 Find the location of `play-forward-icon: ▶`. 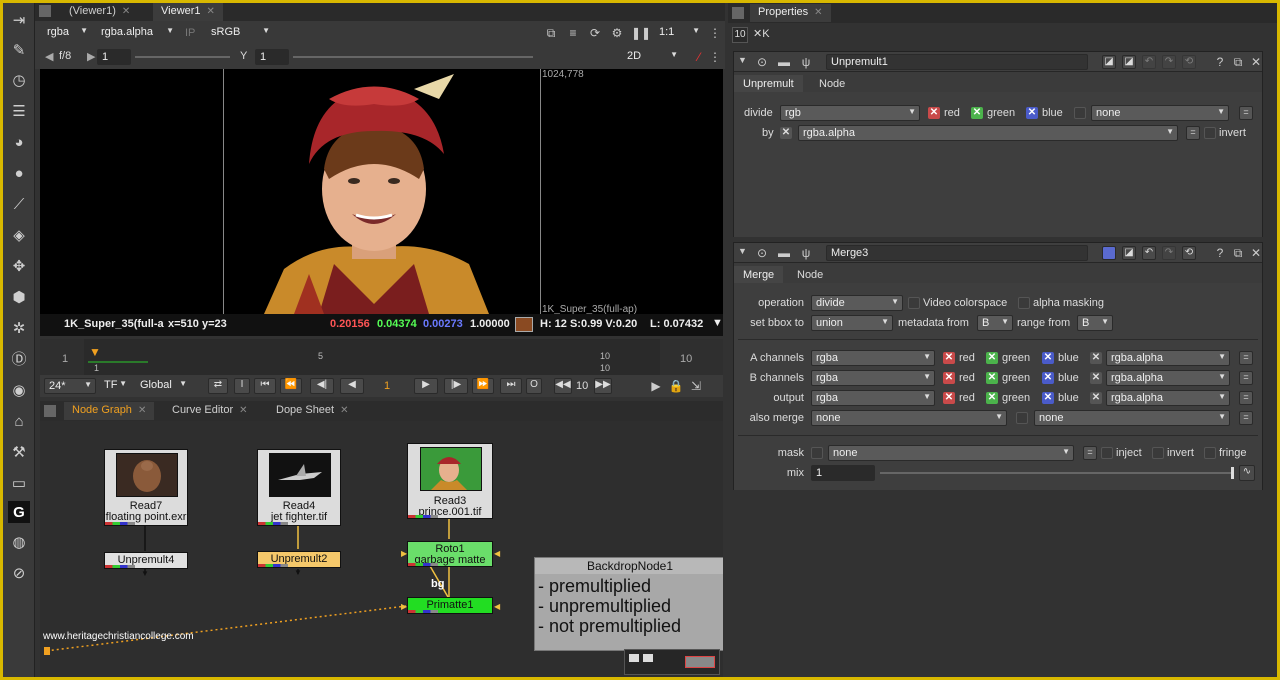

play-forward-icon: ▶ is located at coordinates (426, 386).